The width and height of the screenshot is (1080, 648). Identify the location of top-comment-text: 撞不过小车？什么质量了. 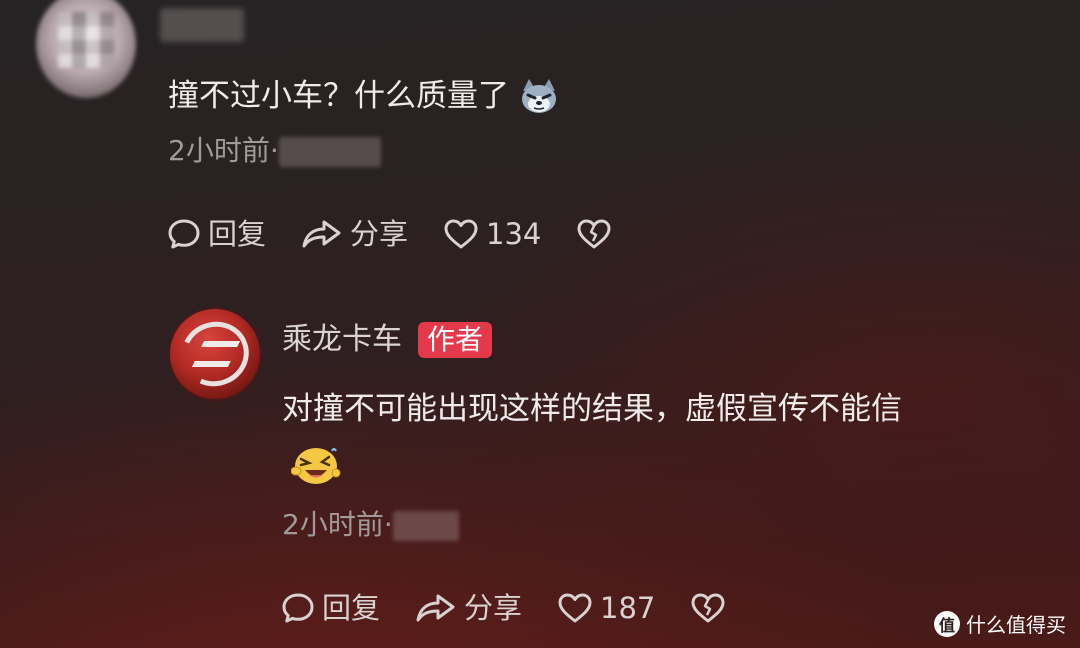
(338, 96).